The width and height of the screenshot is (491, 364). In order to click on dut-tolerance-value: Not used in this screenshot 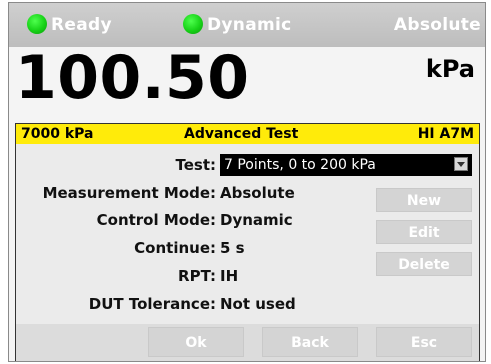, I will do `click(258, 304)`.